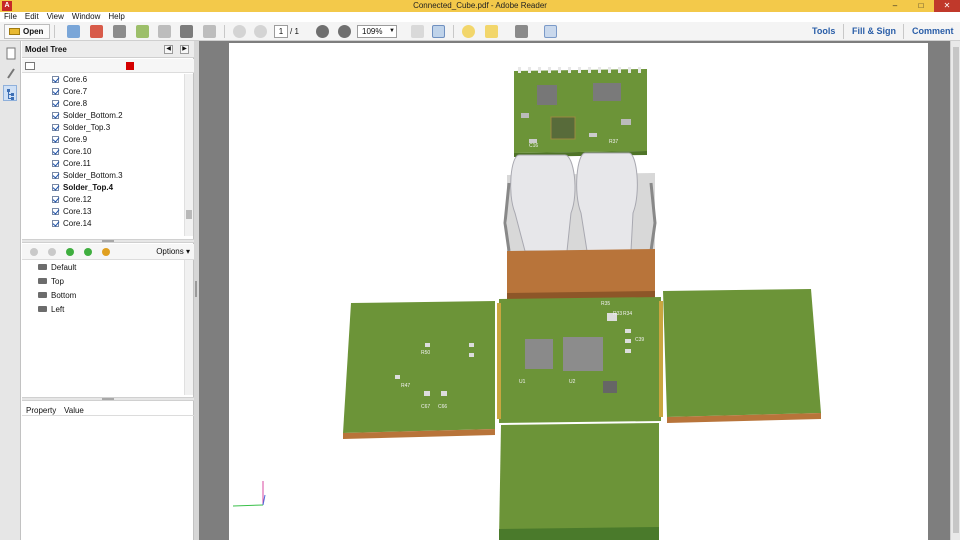  What do you see at coordinates (96, 31) in the screenshot?
I see `export-pdf-icon` at bounding box center [96, 31].